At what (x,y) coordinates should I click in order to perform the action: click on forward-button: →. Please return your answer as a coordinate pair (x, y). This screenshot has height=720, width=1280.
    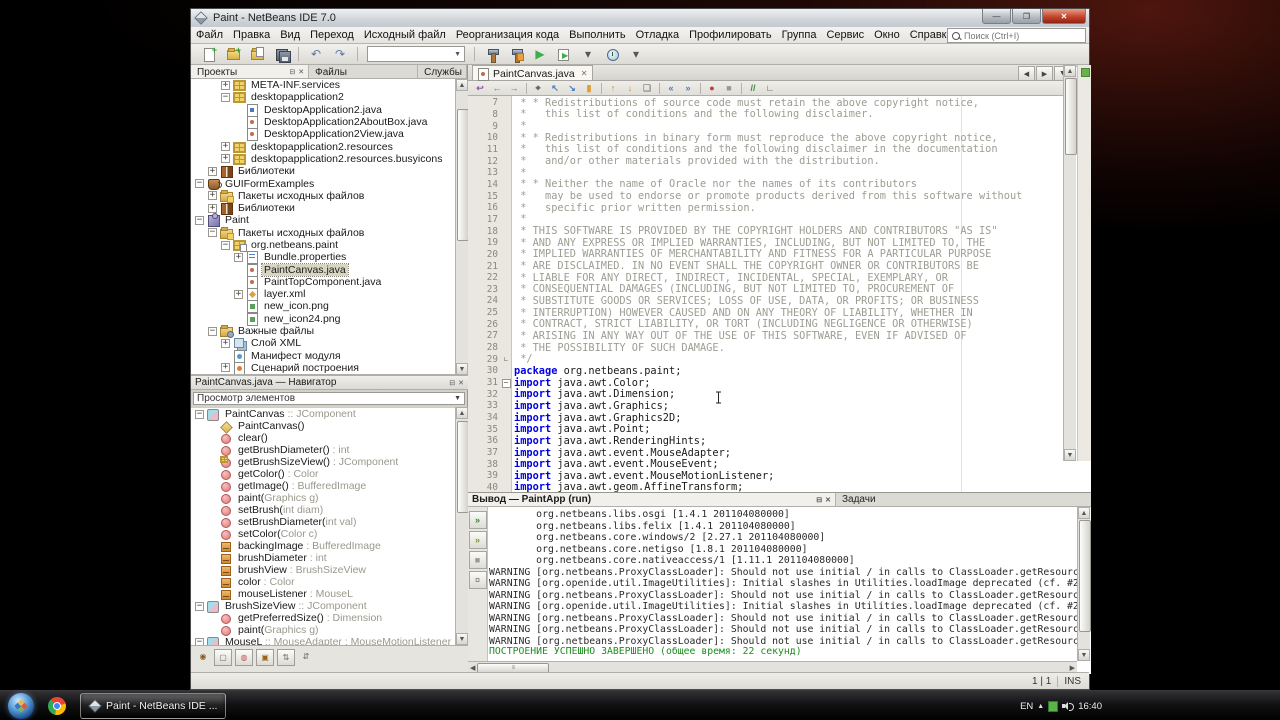
    Looking at the image, I should click on (514, 88).